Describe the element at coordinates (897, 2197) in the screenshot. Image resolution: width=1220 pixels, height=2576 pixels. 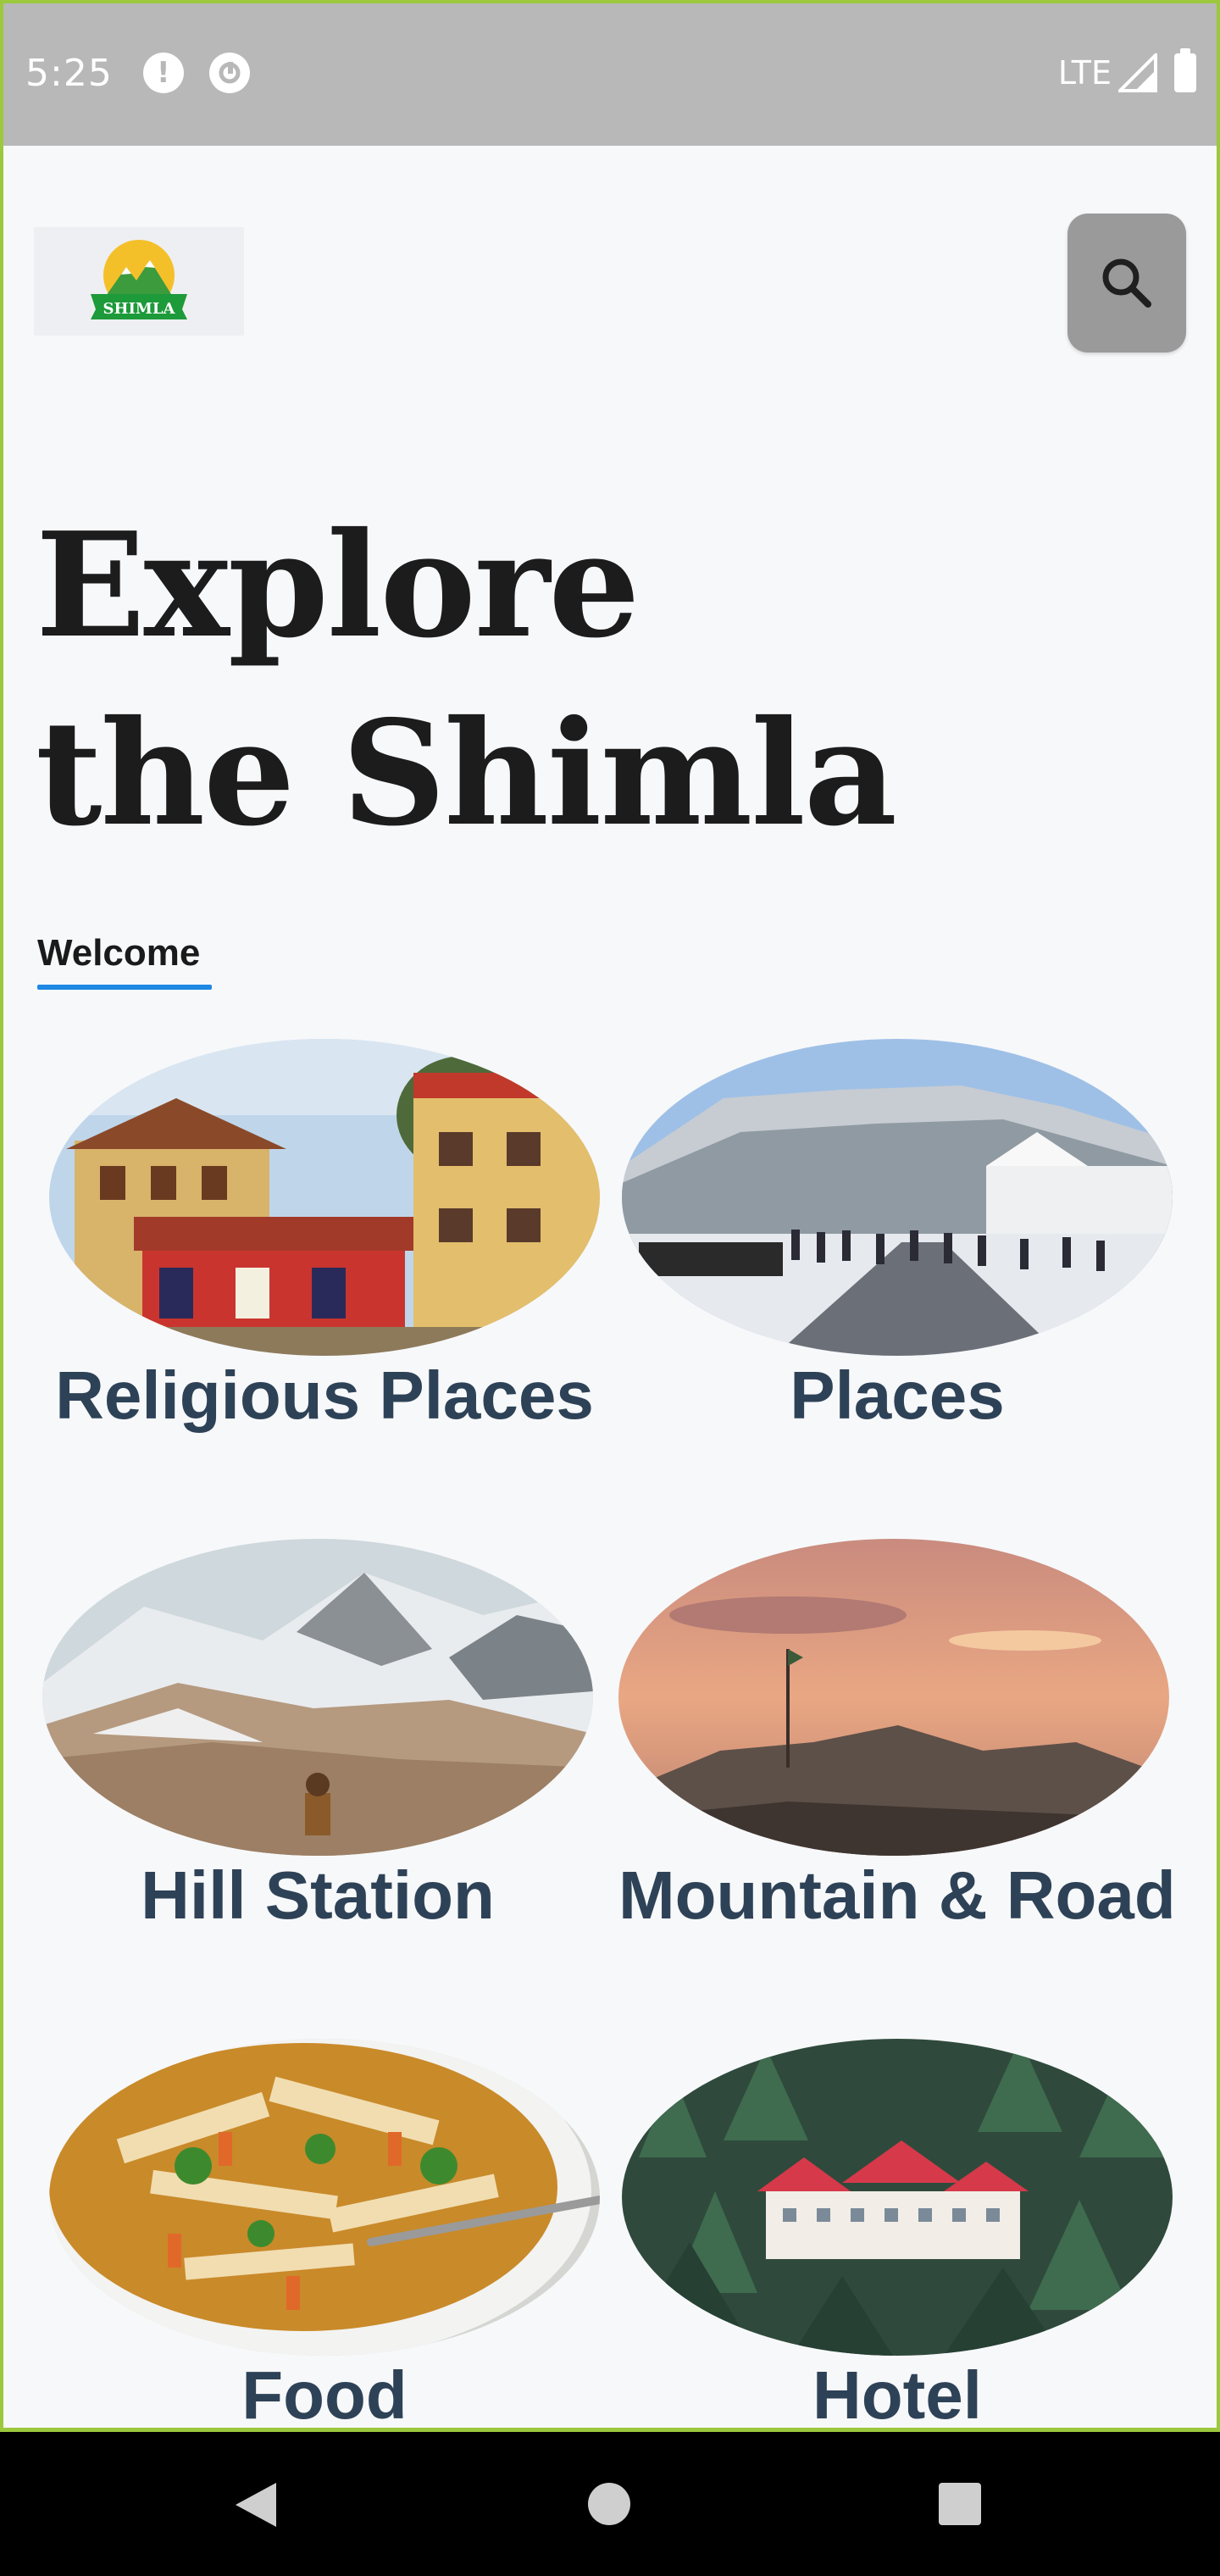
I see `hotel-image` at that location.